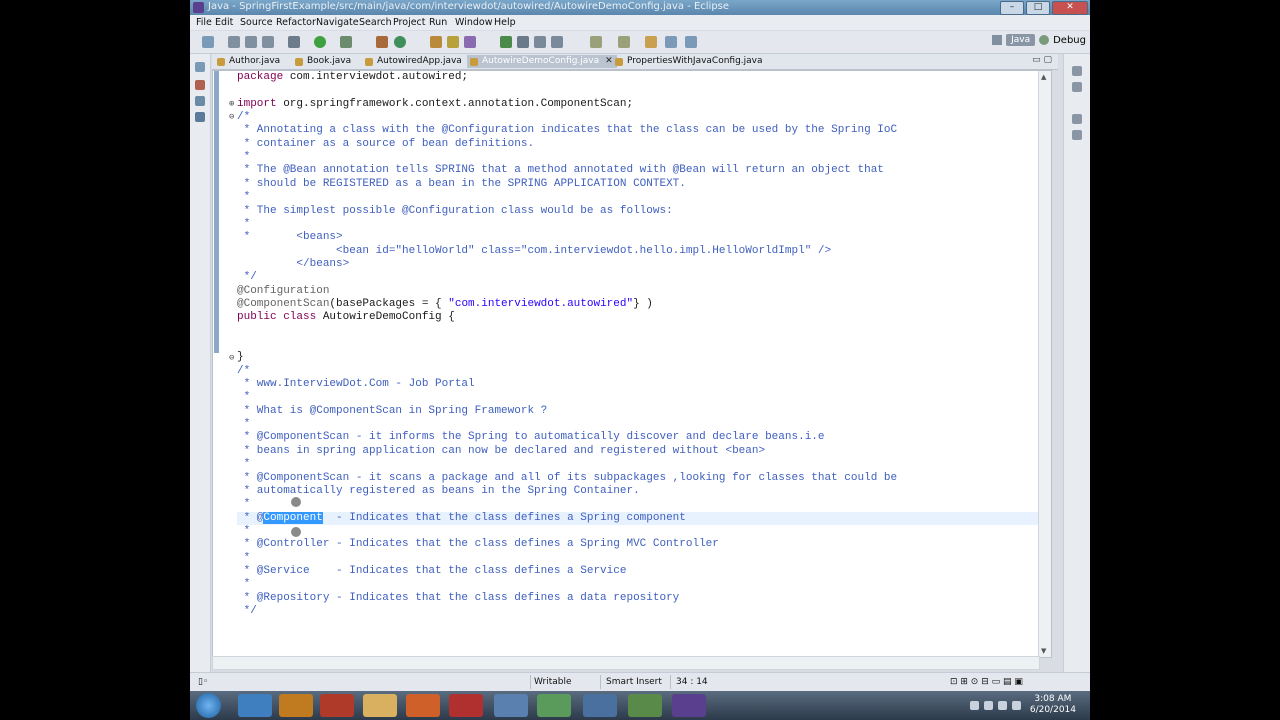 The image size is (1280, 720). I want to click on menu-project: Project, so click(409, 22).